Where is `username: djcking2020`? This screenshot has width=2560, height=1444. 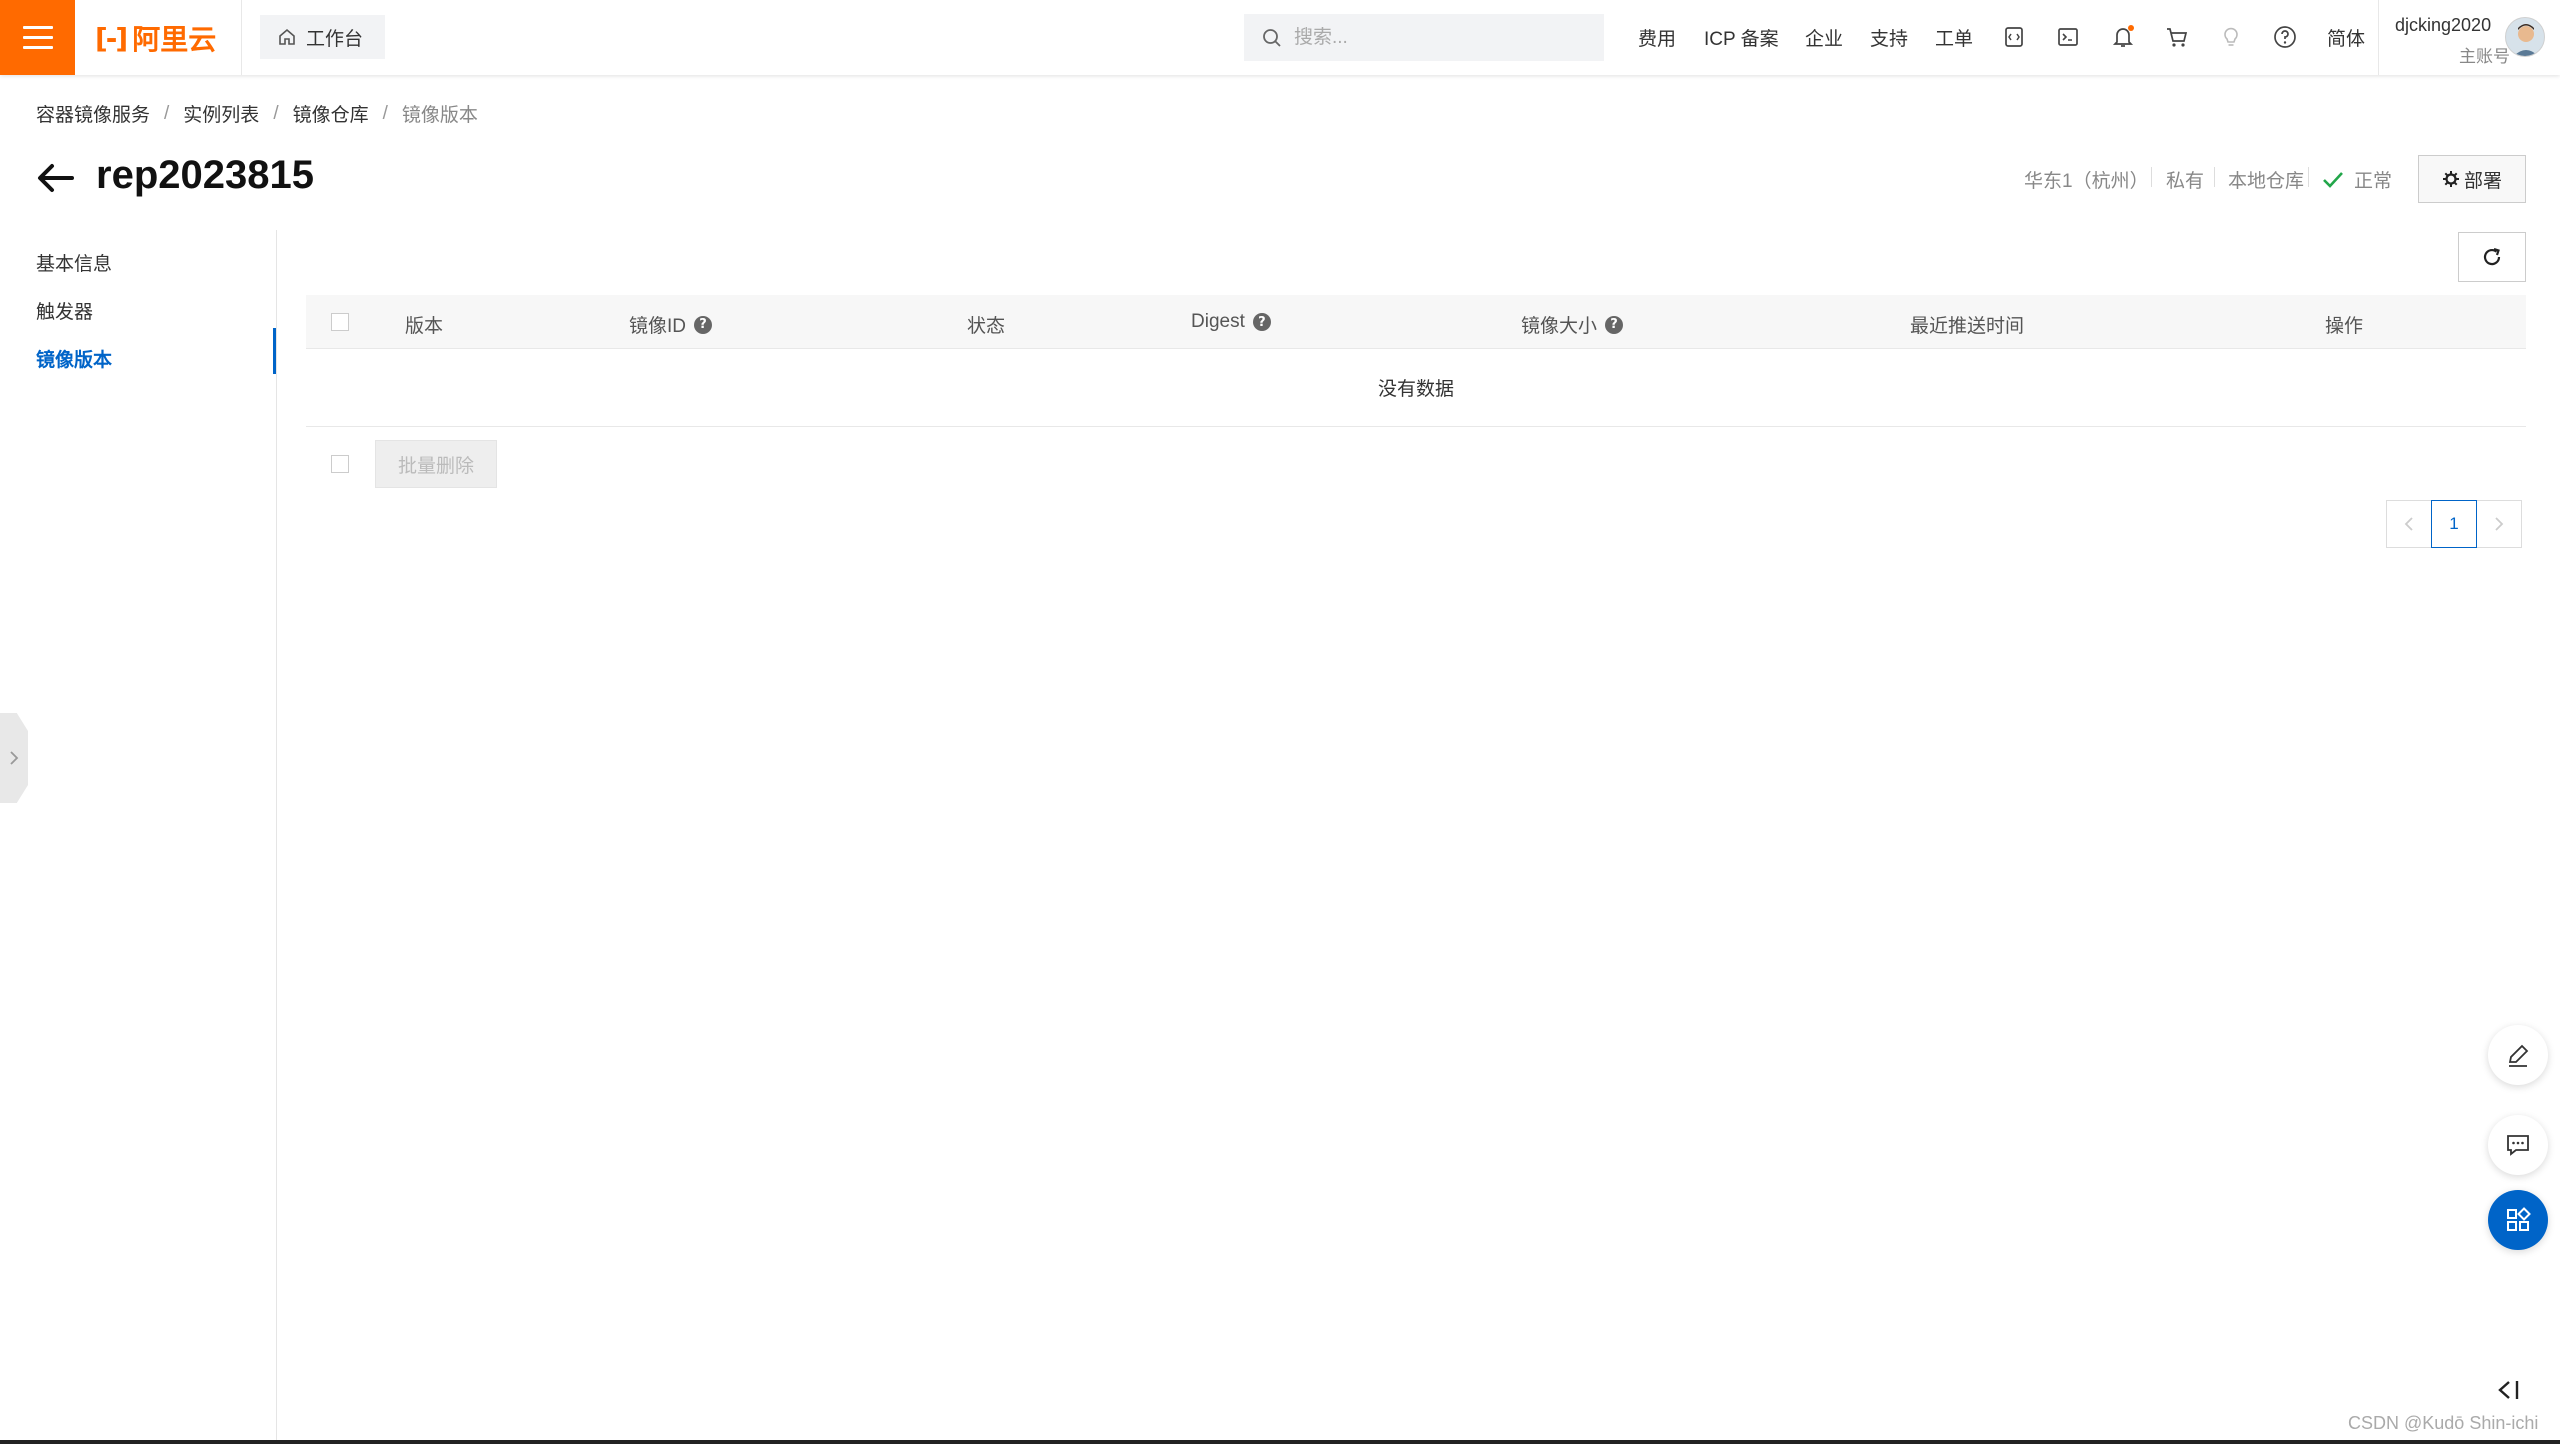 username: djcking2020 is located at coordinates (2443, 25).